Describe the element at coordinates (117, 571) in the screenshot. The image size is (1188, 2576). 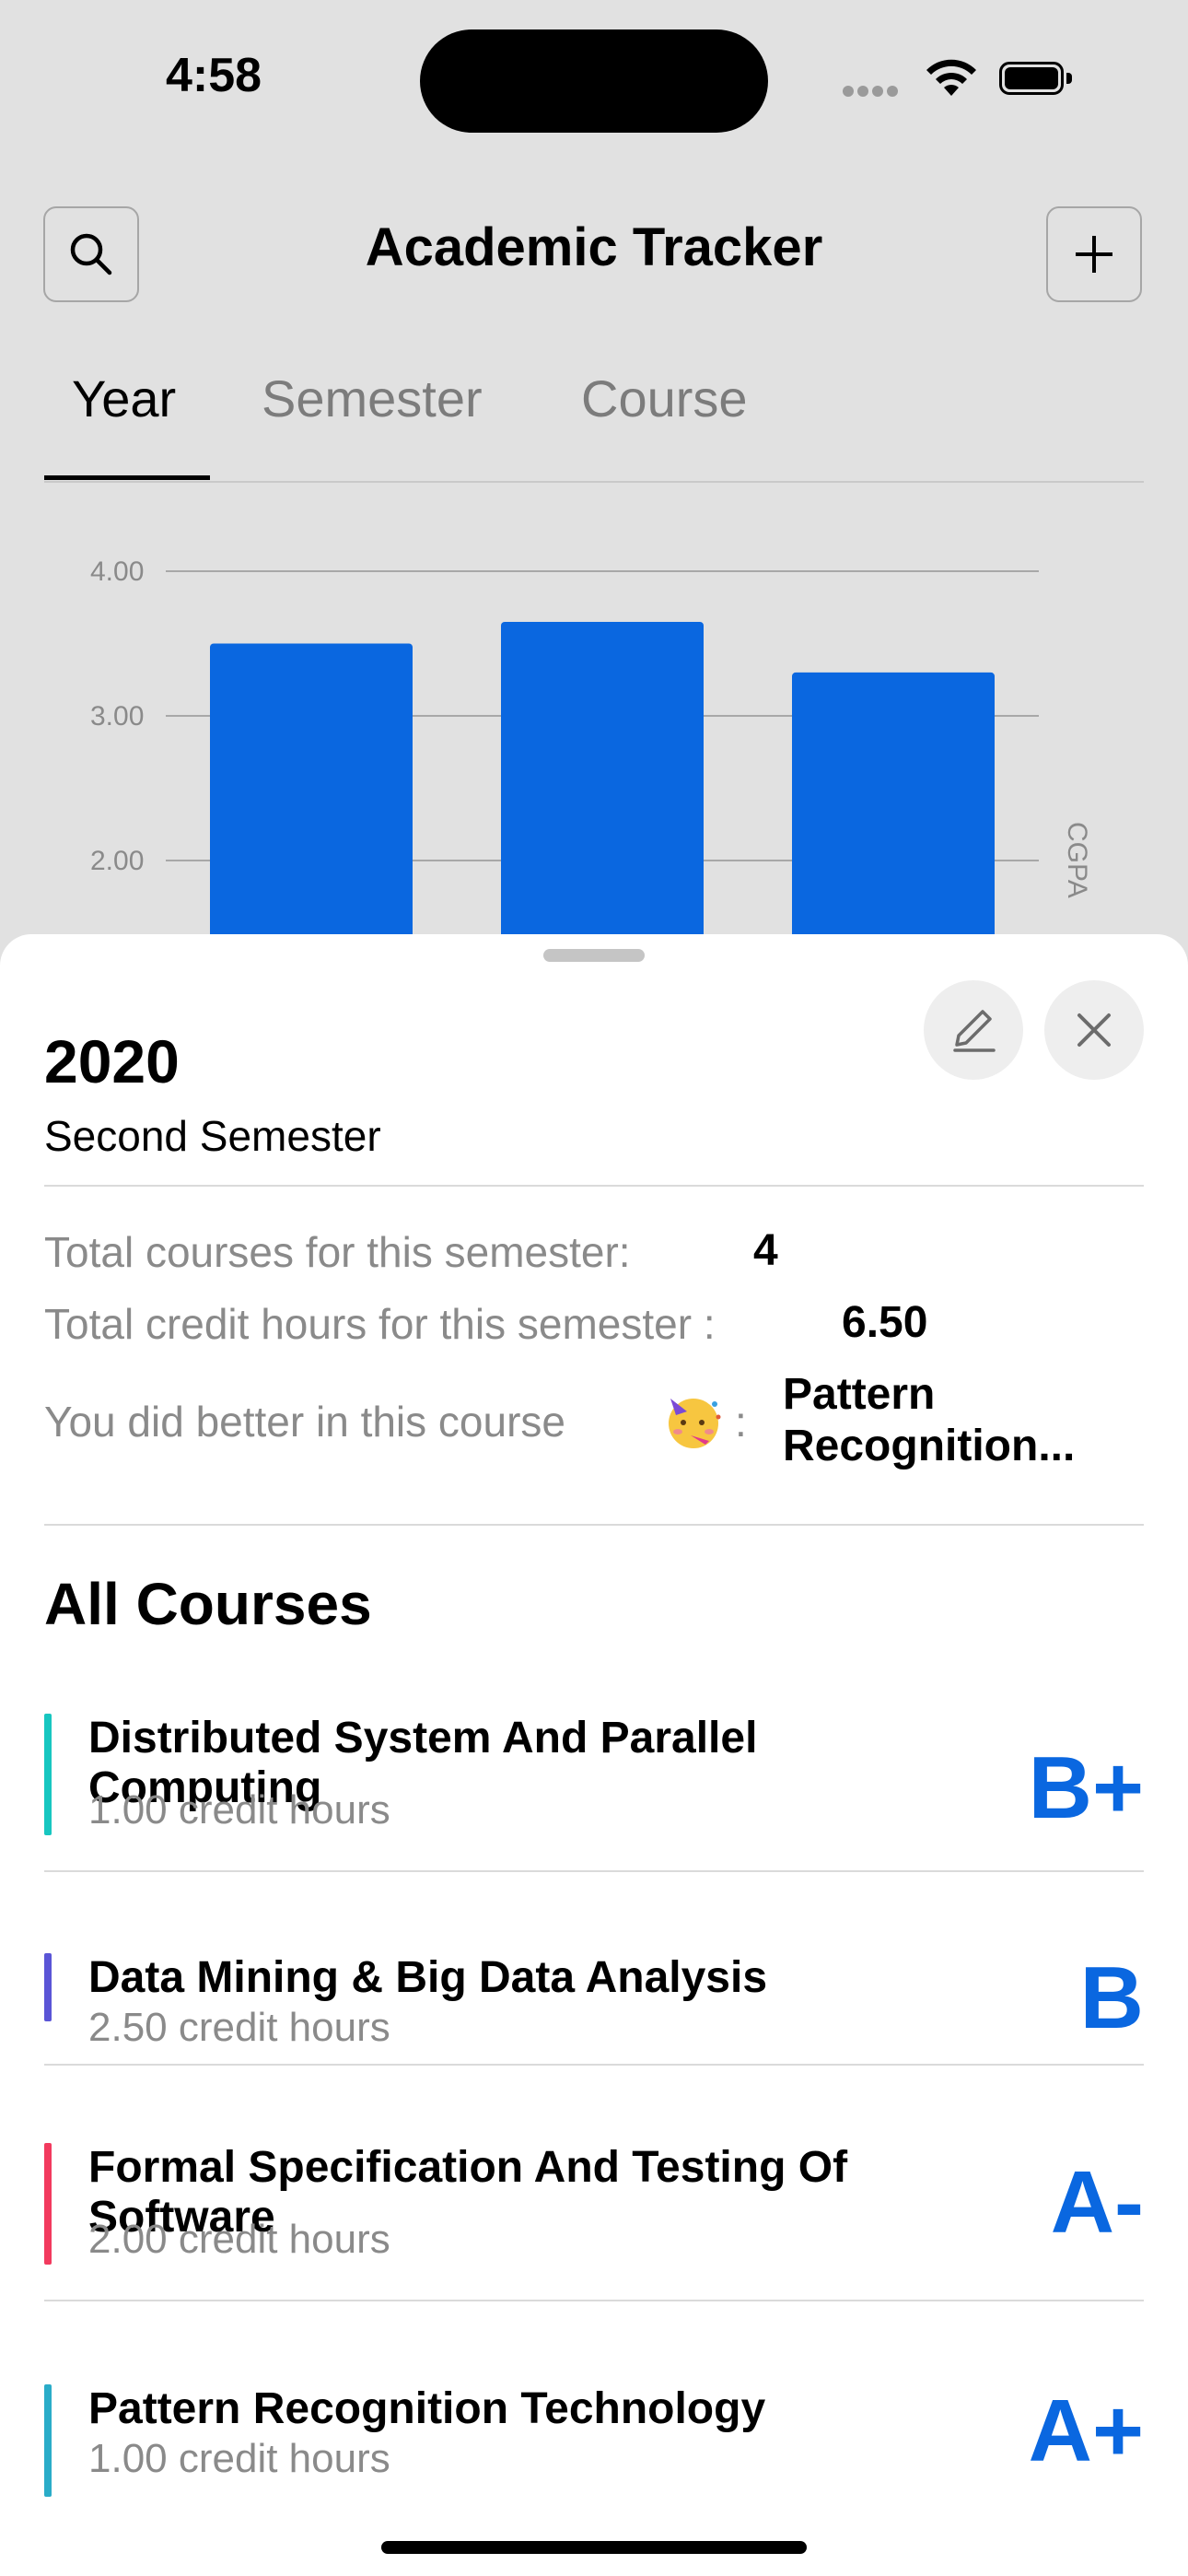
I see `y-tick-label: 4.00` at that location.